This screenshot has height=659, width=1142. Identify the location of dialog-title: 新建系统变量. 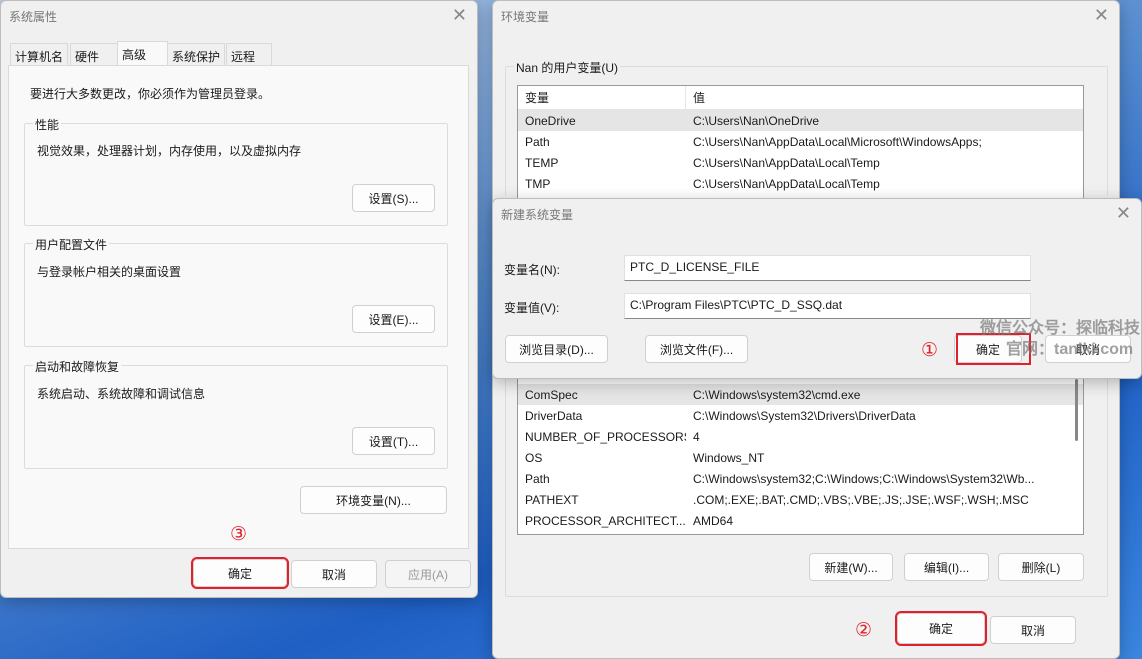
(537, 215).